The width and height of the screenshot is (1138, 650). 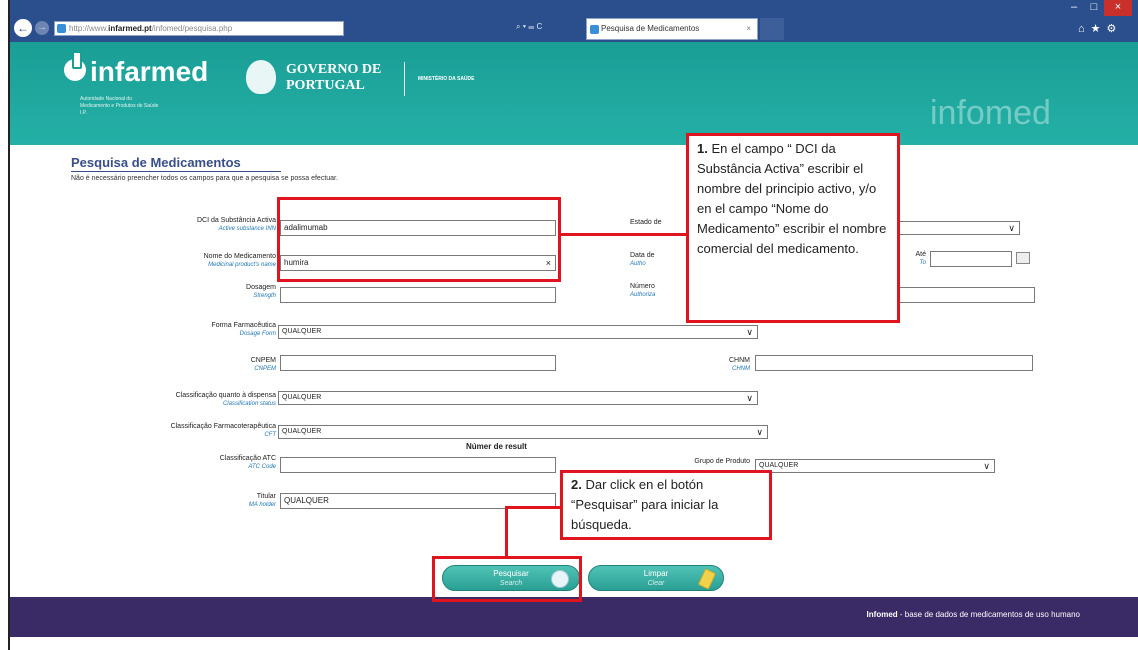 I want to click on ate-label-pt: Até, so click(x=920, y=254).